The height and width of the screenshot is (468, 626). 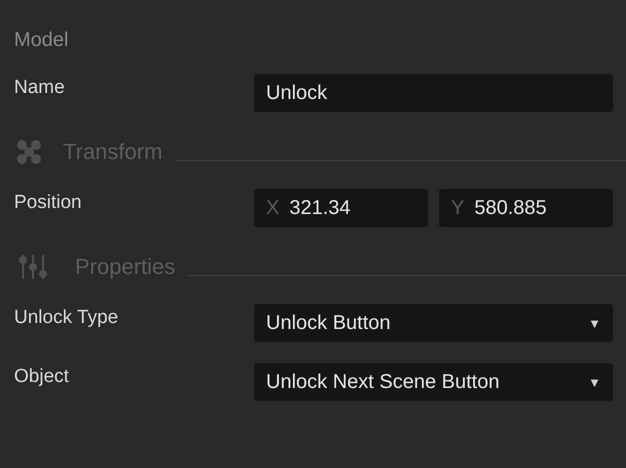 I want to click on sliders-icon, so click(x=34, y=267).